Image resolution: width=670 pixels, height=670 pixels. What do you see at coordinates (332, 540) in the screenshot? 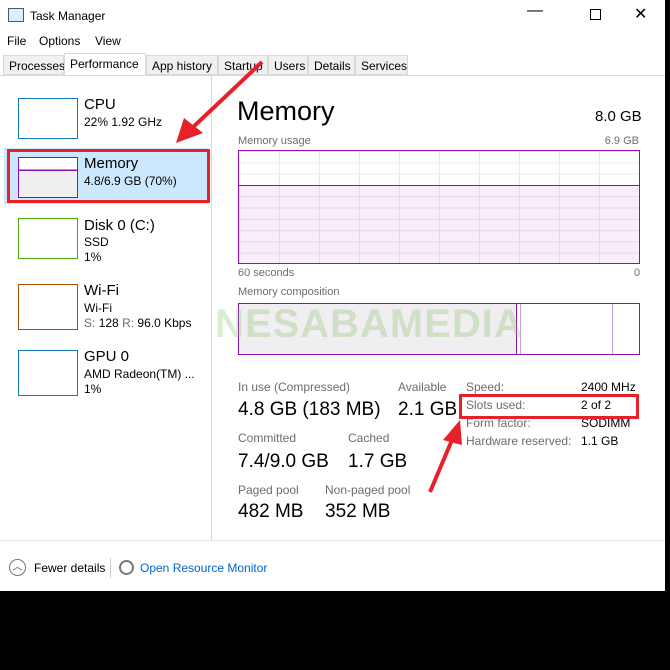
I see `footer-divider` at bounding box center [332, 540].